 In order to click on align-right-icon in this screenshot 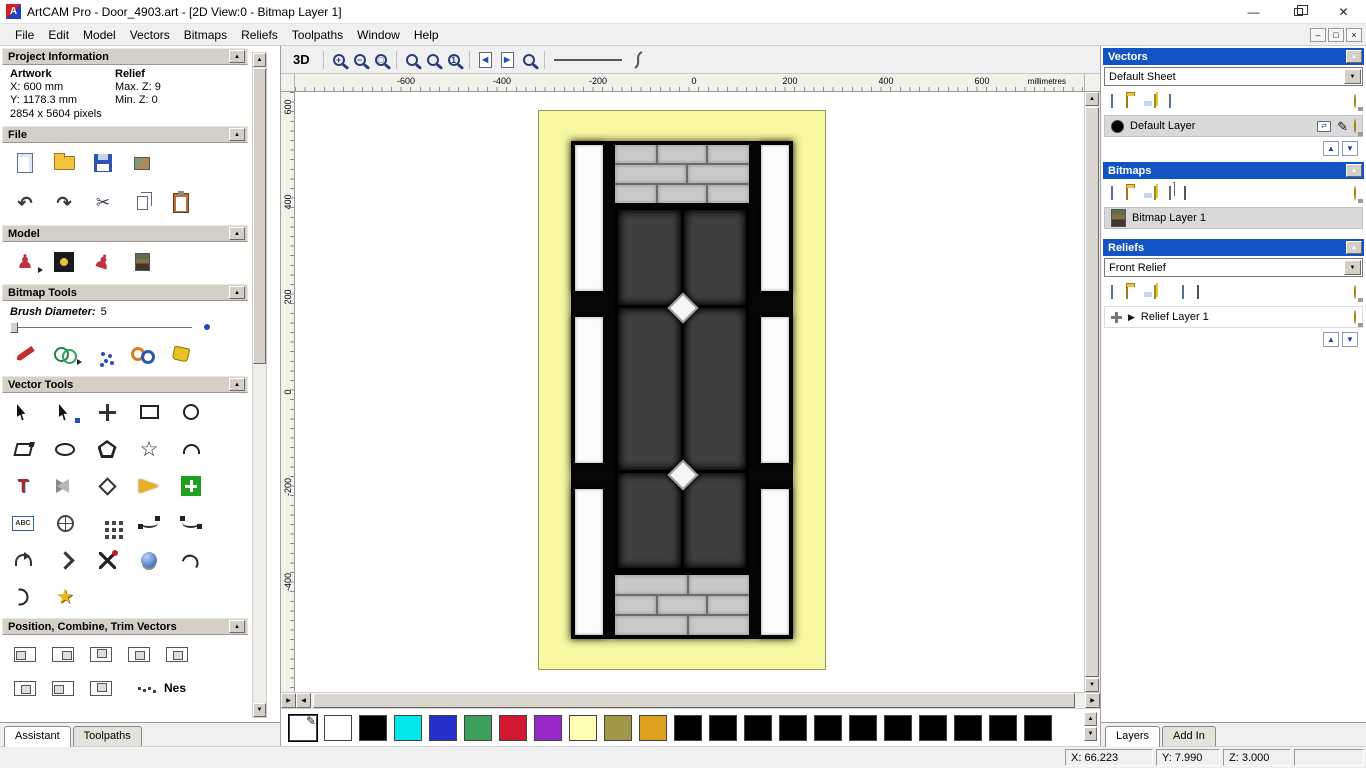, I will do `click(63, 654)`.